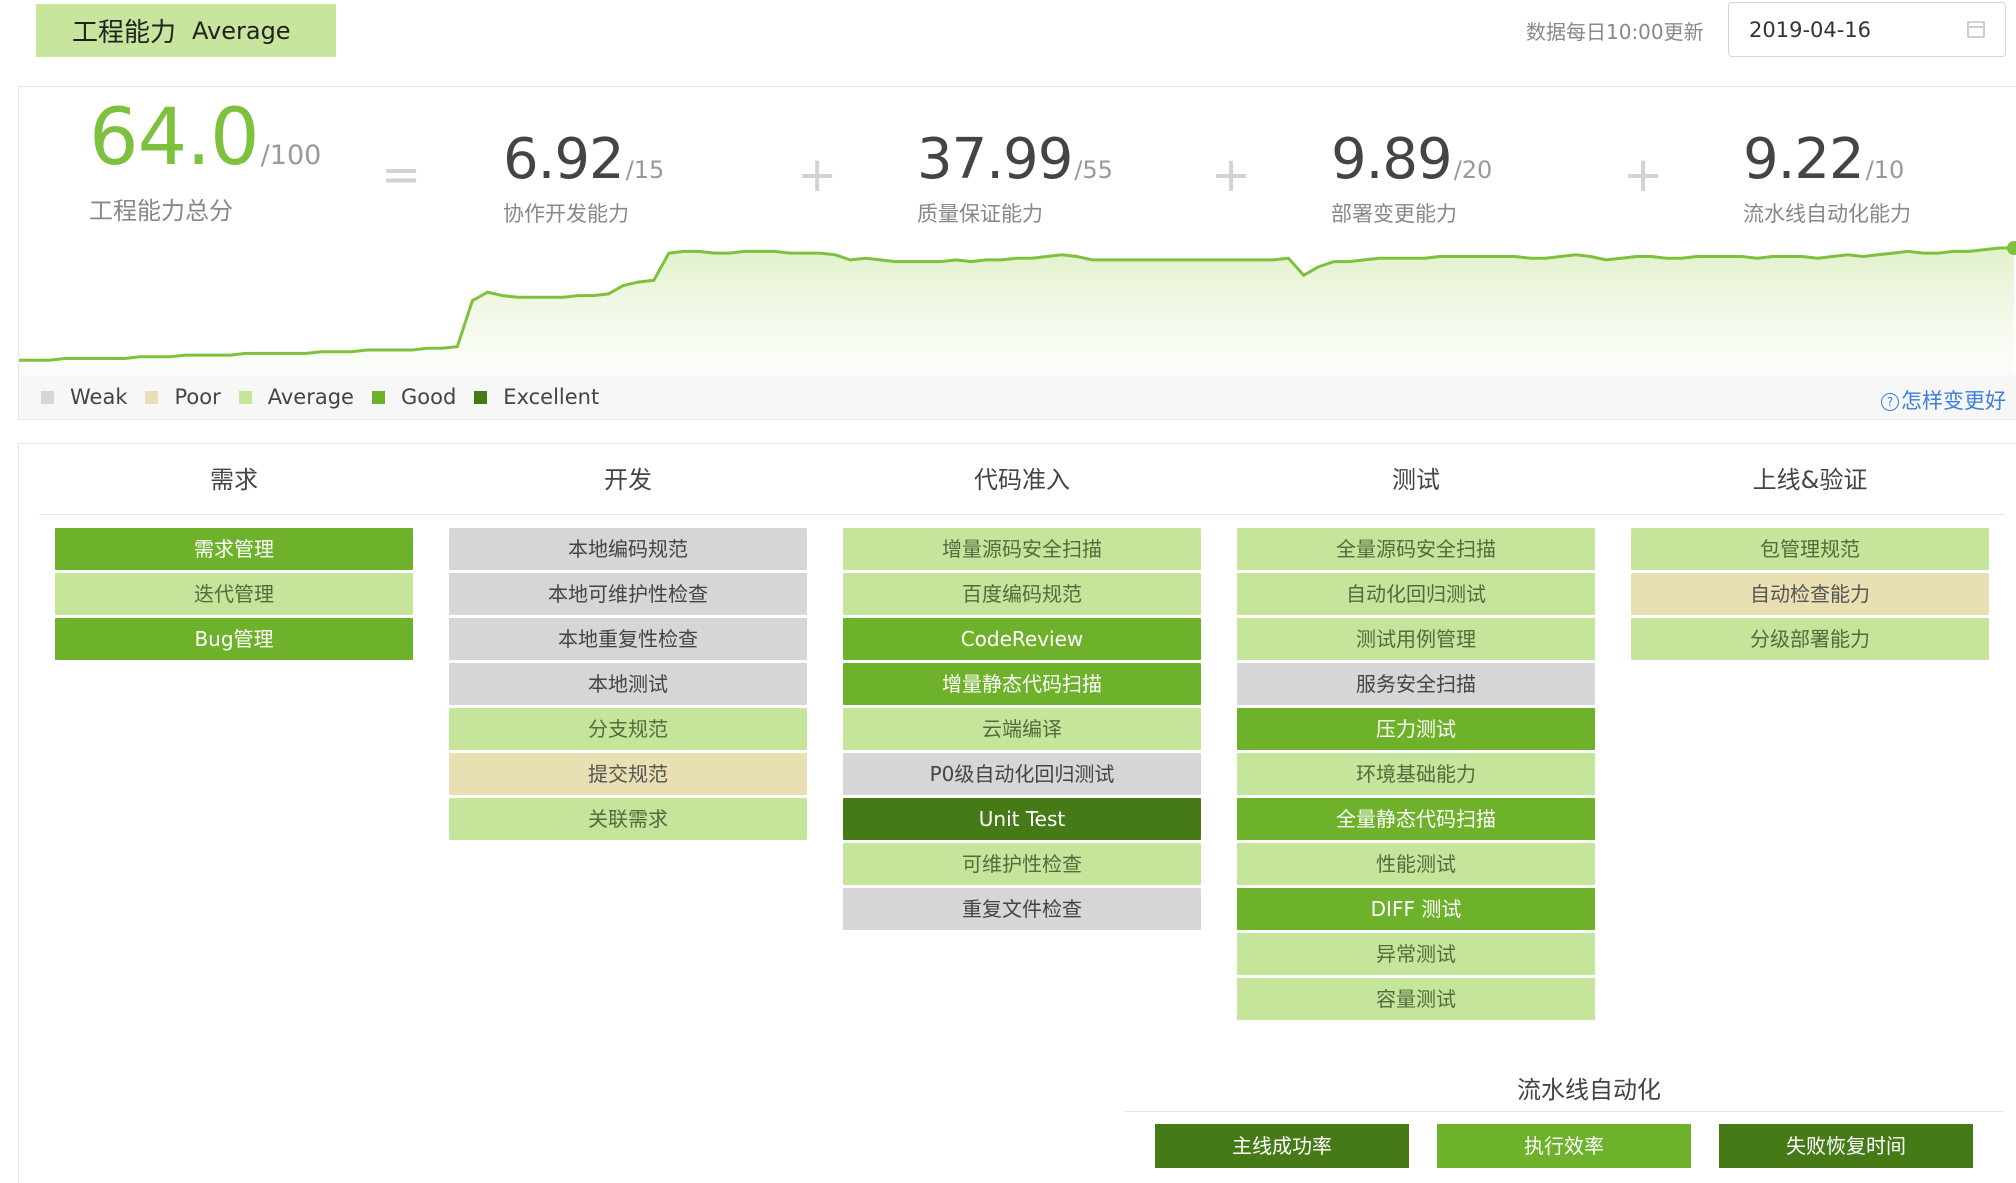 The height and width of the screenshot is (1183, 2016). I want to click on legend-label: Average, so click(310, 397).